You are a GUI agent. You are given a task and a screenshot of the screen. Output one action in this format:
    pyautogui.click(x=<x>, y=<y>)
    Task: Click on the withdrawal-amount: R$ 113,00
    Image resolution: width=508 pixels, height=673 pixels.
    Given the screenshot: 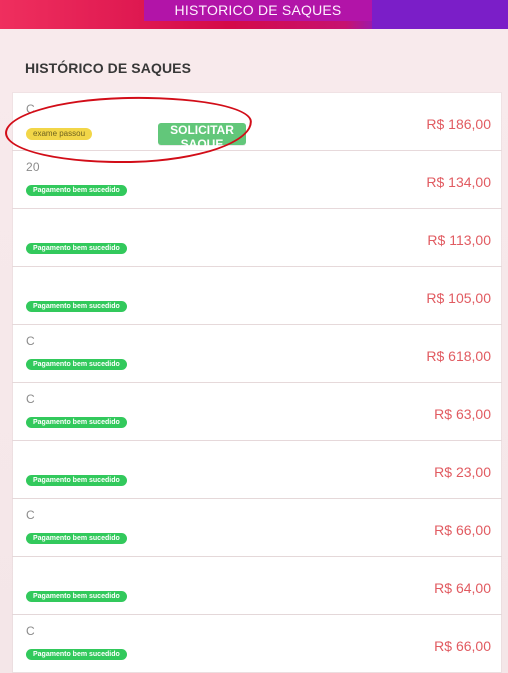 What is the action you would take?
    pyautogui.click(x=459, y=240)
    